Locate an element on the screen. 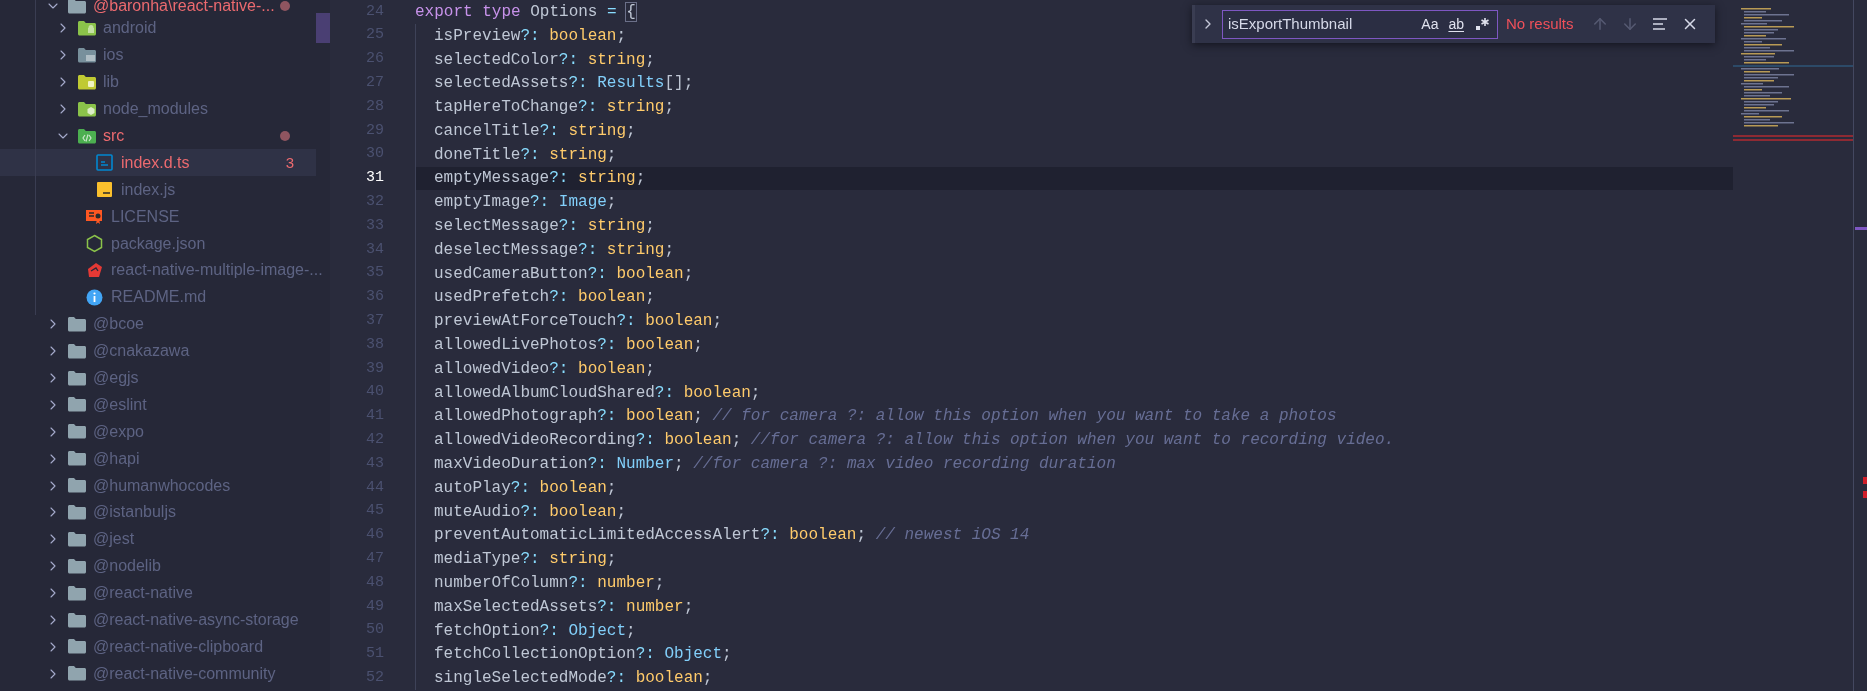 The image size is (1867, 691). explorer-item: @hapi is located at coordinates (158, 459).